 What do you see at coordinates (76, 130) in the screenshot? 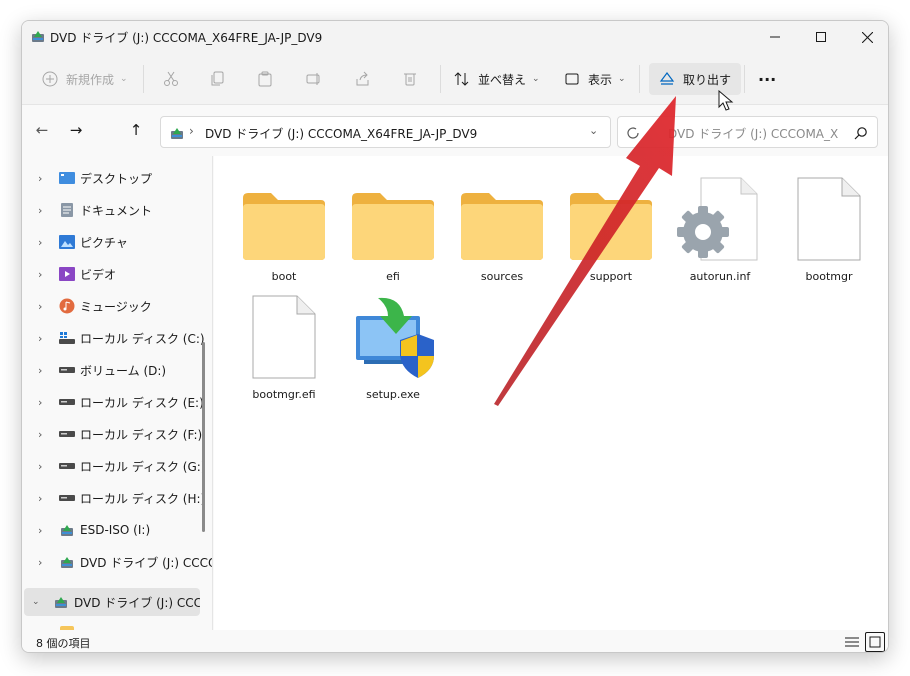
I see `forward-button: →` at bounding box center [76, 130].